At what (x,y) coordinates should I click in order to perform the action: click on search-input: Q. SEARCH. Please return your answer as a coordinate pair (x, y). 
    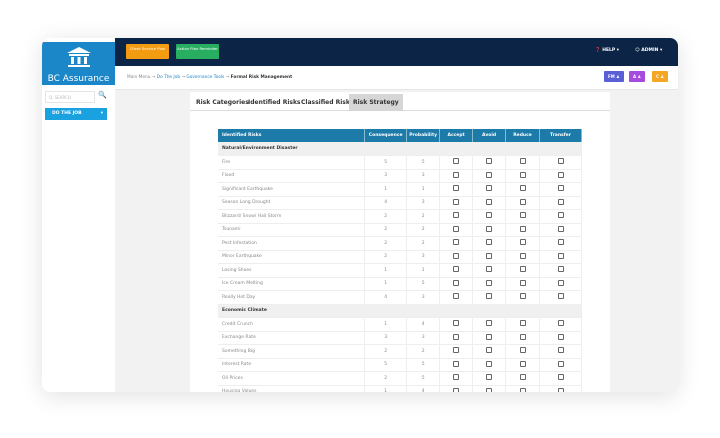
    Looking at the image, I should click on (70, 97).